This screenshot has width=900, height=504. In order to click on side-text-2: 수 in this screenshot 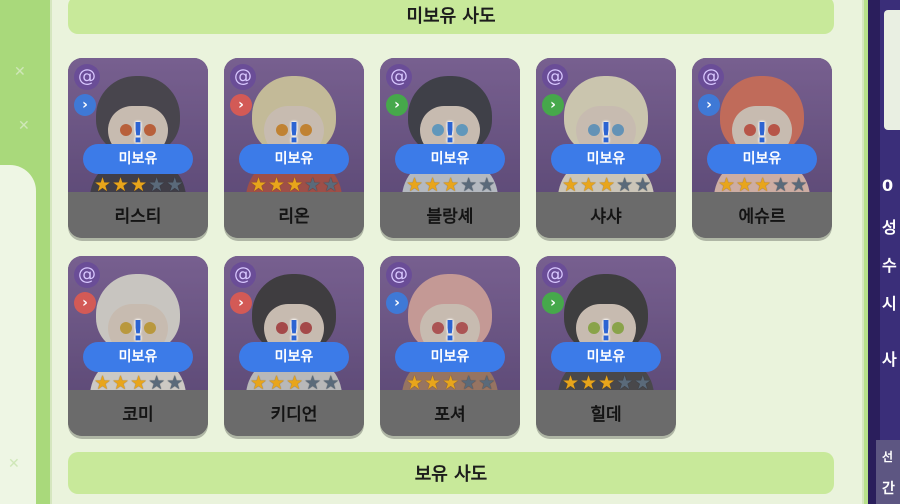, I will do `click(889, 265)`.